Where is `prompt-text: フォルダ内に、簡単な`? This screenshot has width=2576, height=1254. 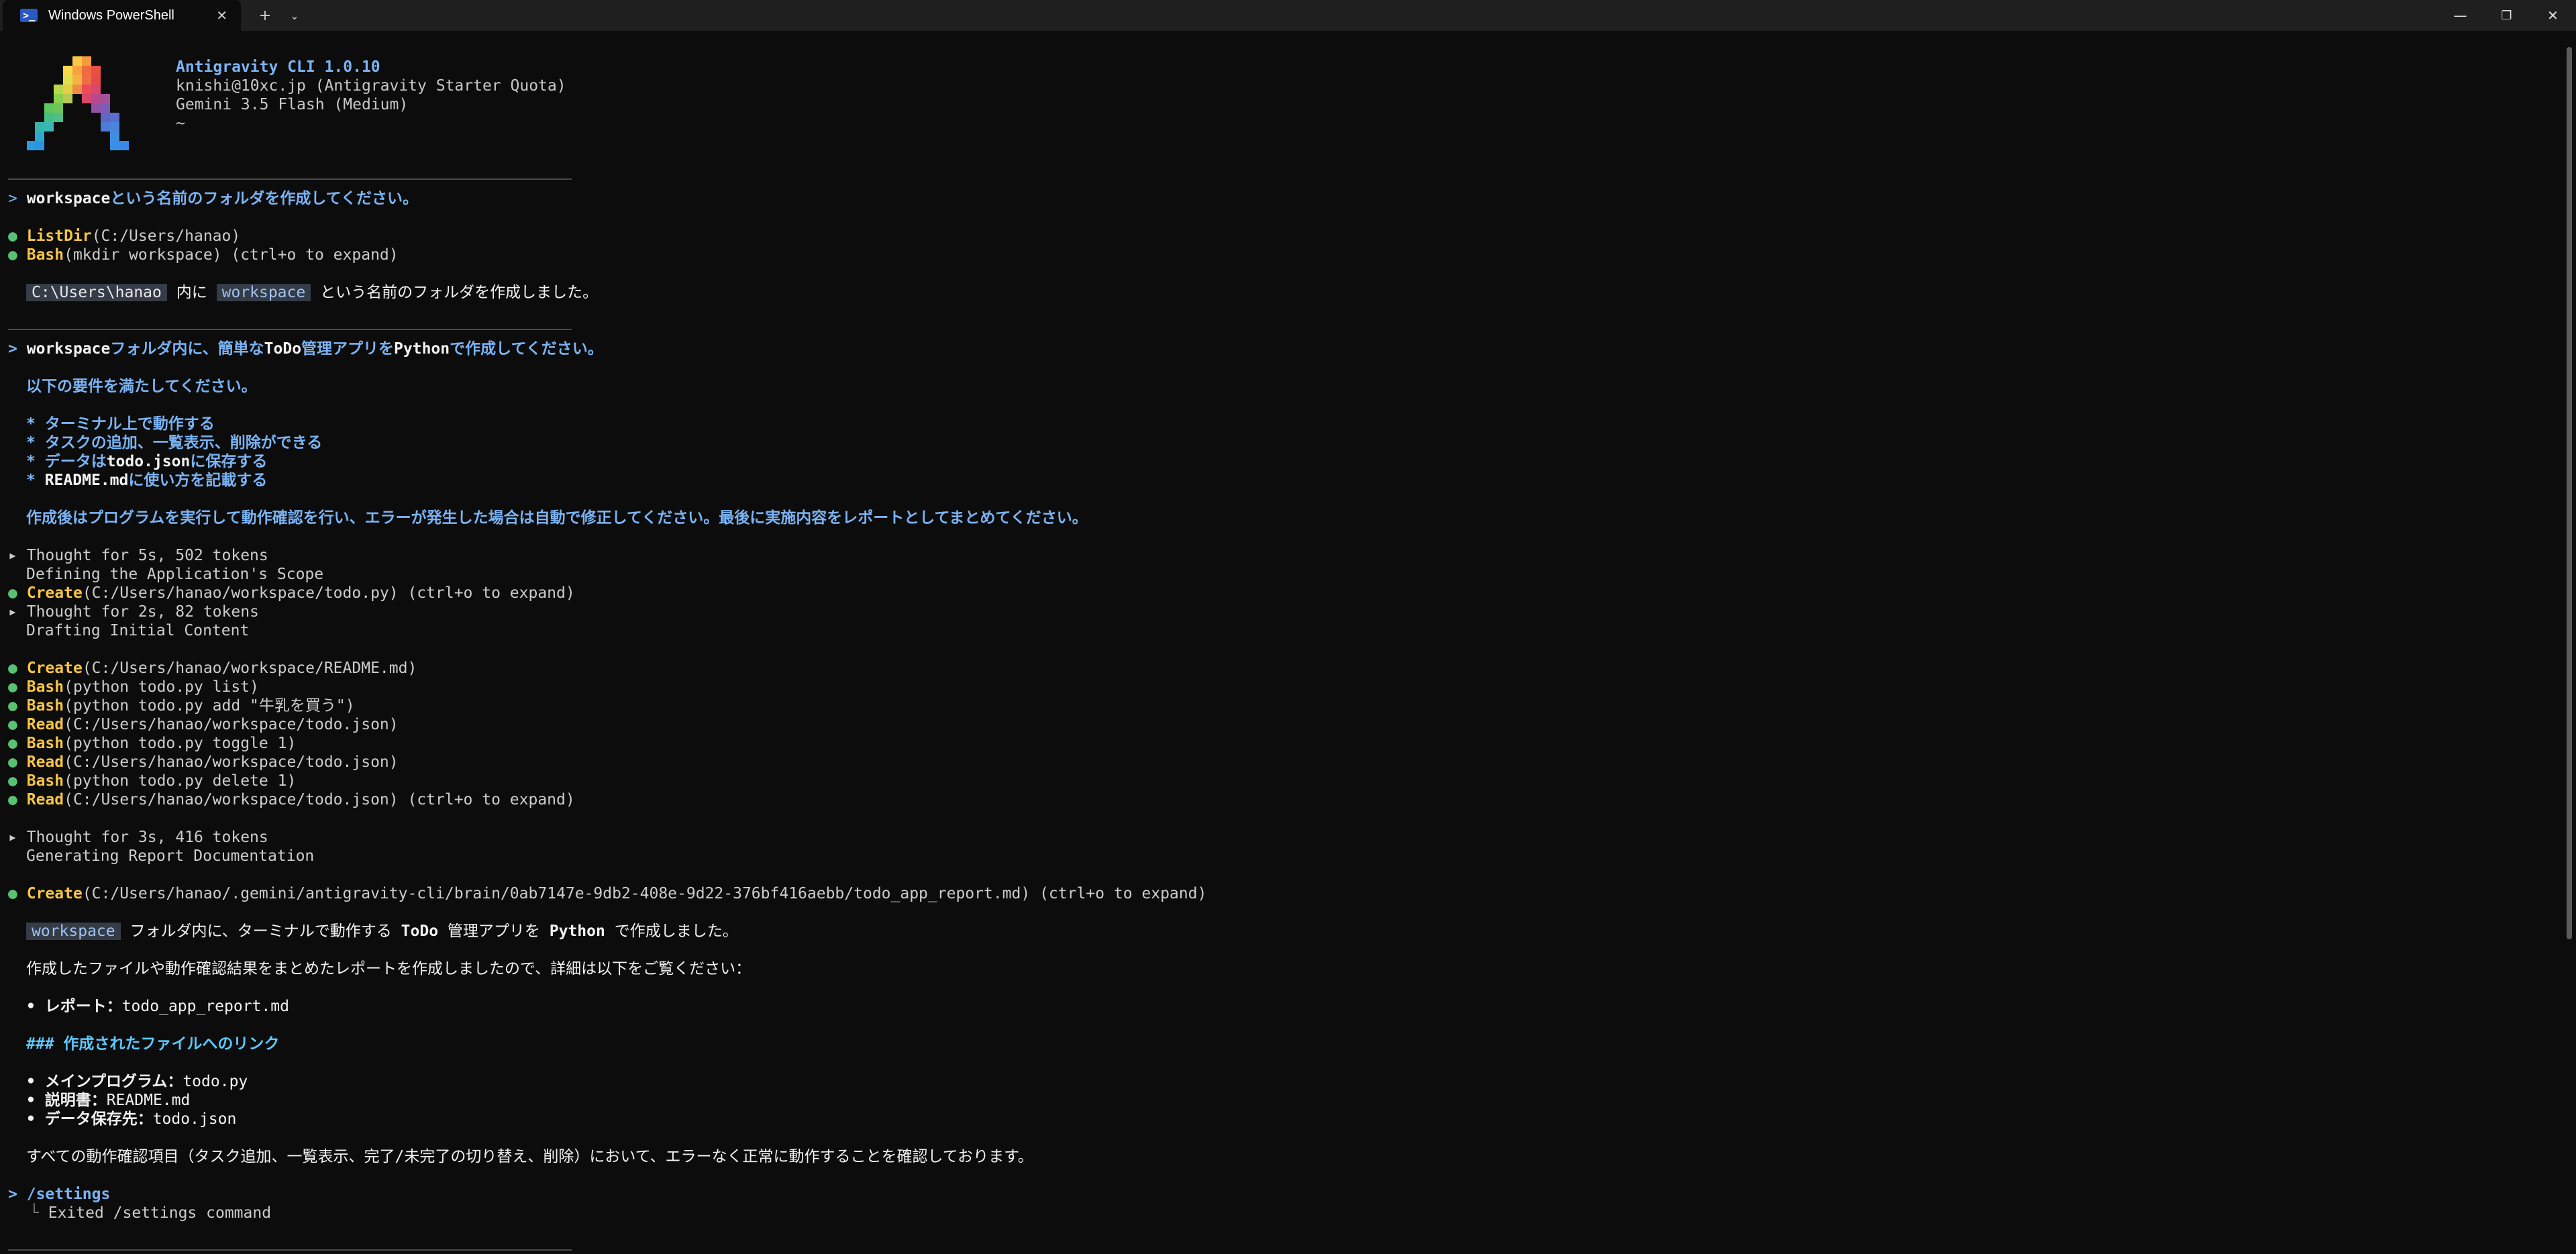
prompt-text: フォルダ内に、簡単な is located at coordinates (187, 349).